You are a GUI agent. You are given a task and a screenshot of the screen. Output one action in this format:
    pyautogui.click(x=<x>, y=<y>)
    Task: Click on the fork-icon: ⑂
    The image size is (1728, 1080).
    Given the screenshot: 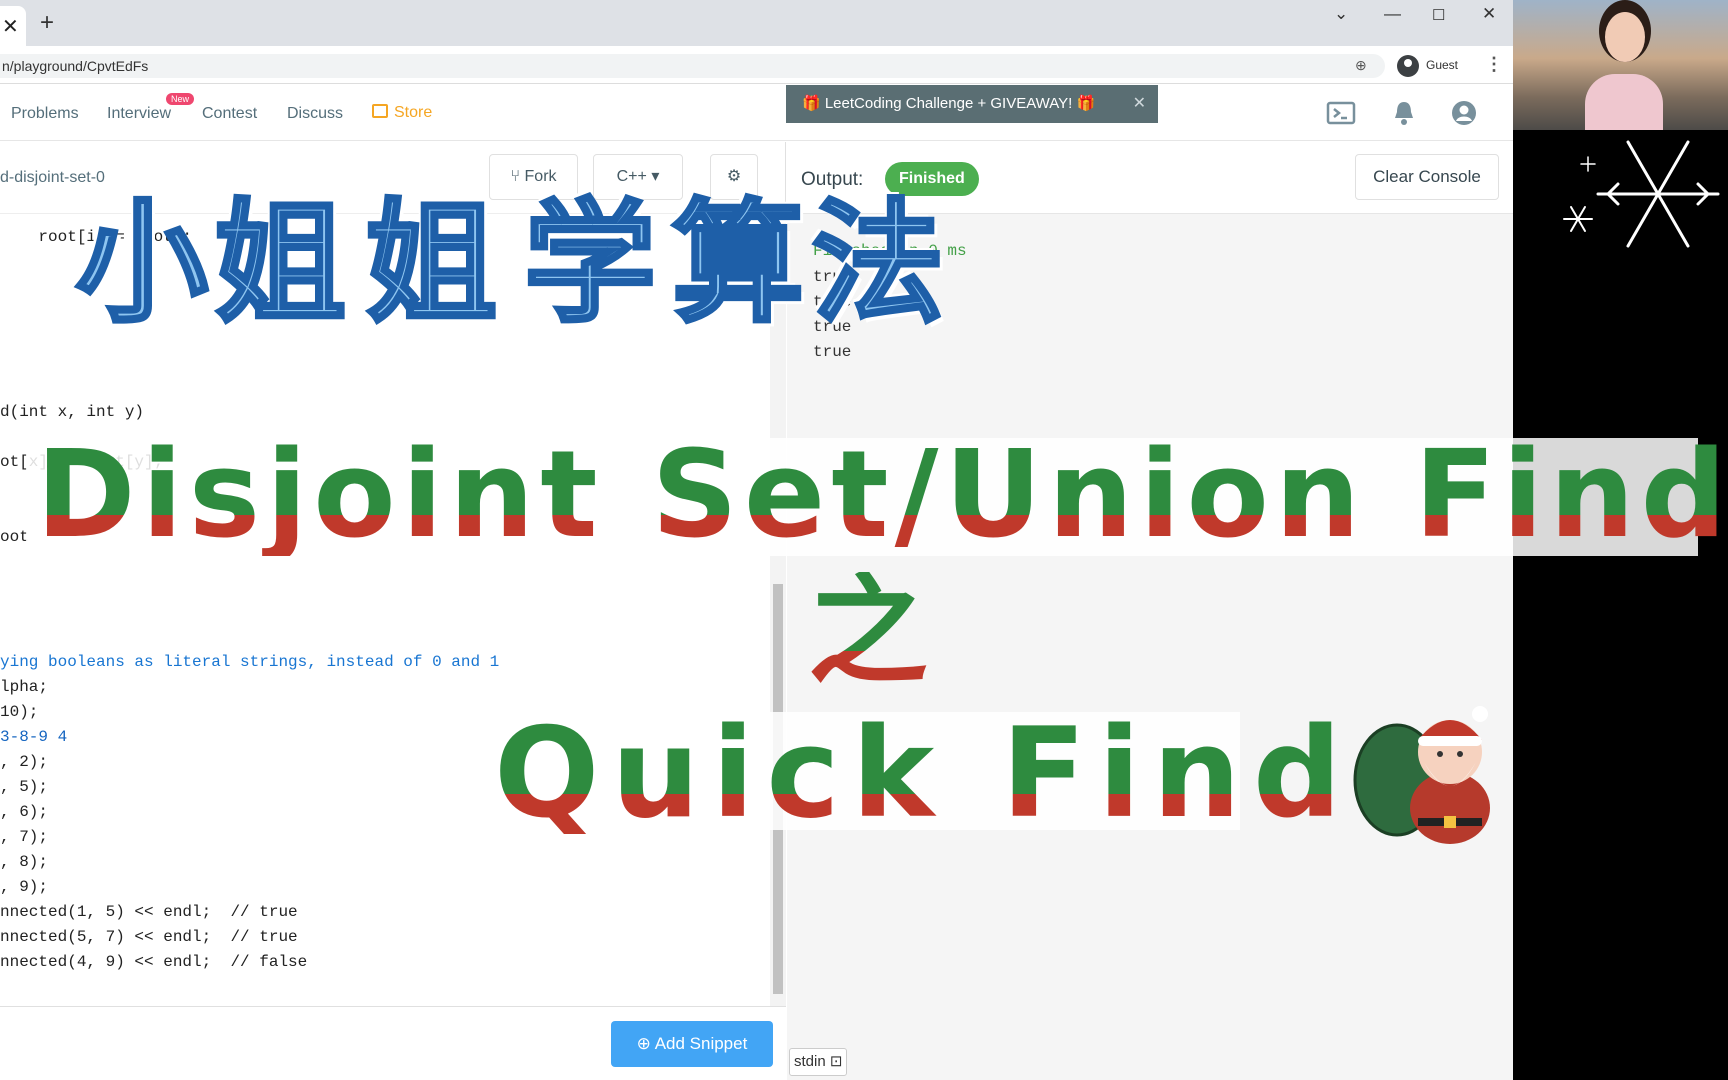 What is the action you would take?
    pyautogui.click(x=517, y=176)
    